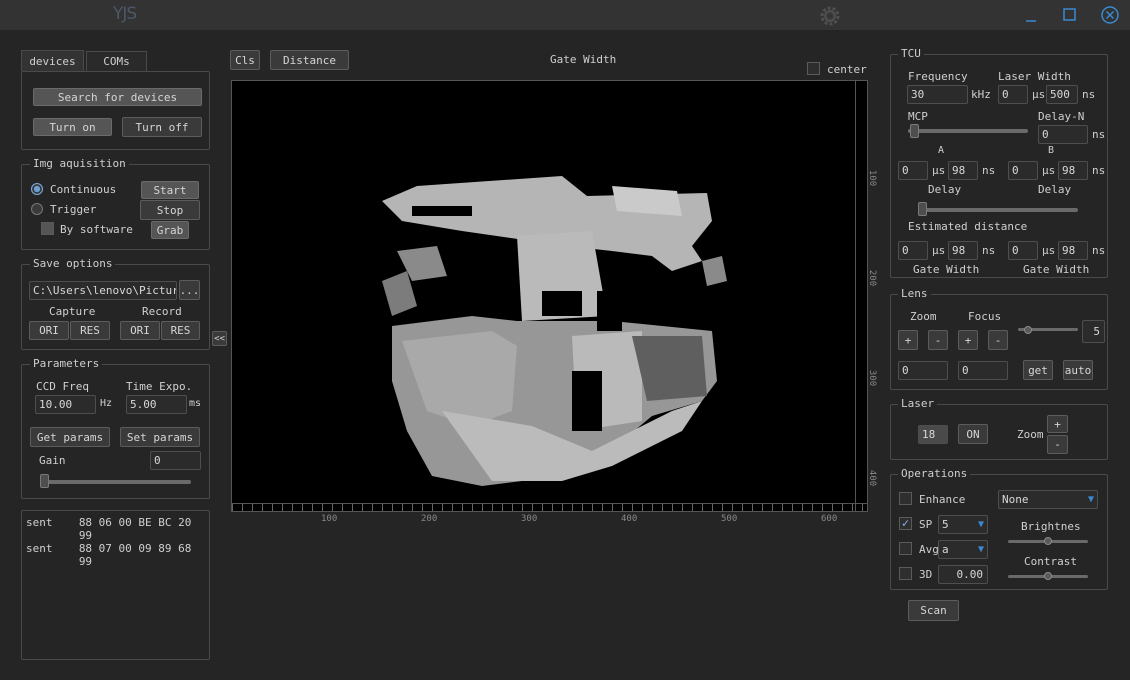 The image size is (1130, 680). I want to click on chevron-down-icon: ▼, so click(980, 549).